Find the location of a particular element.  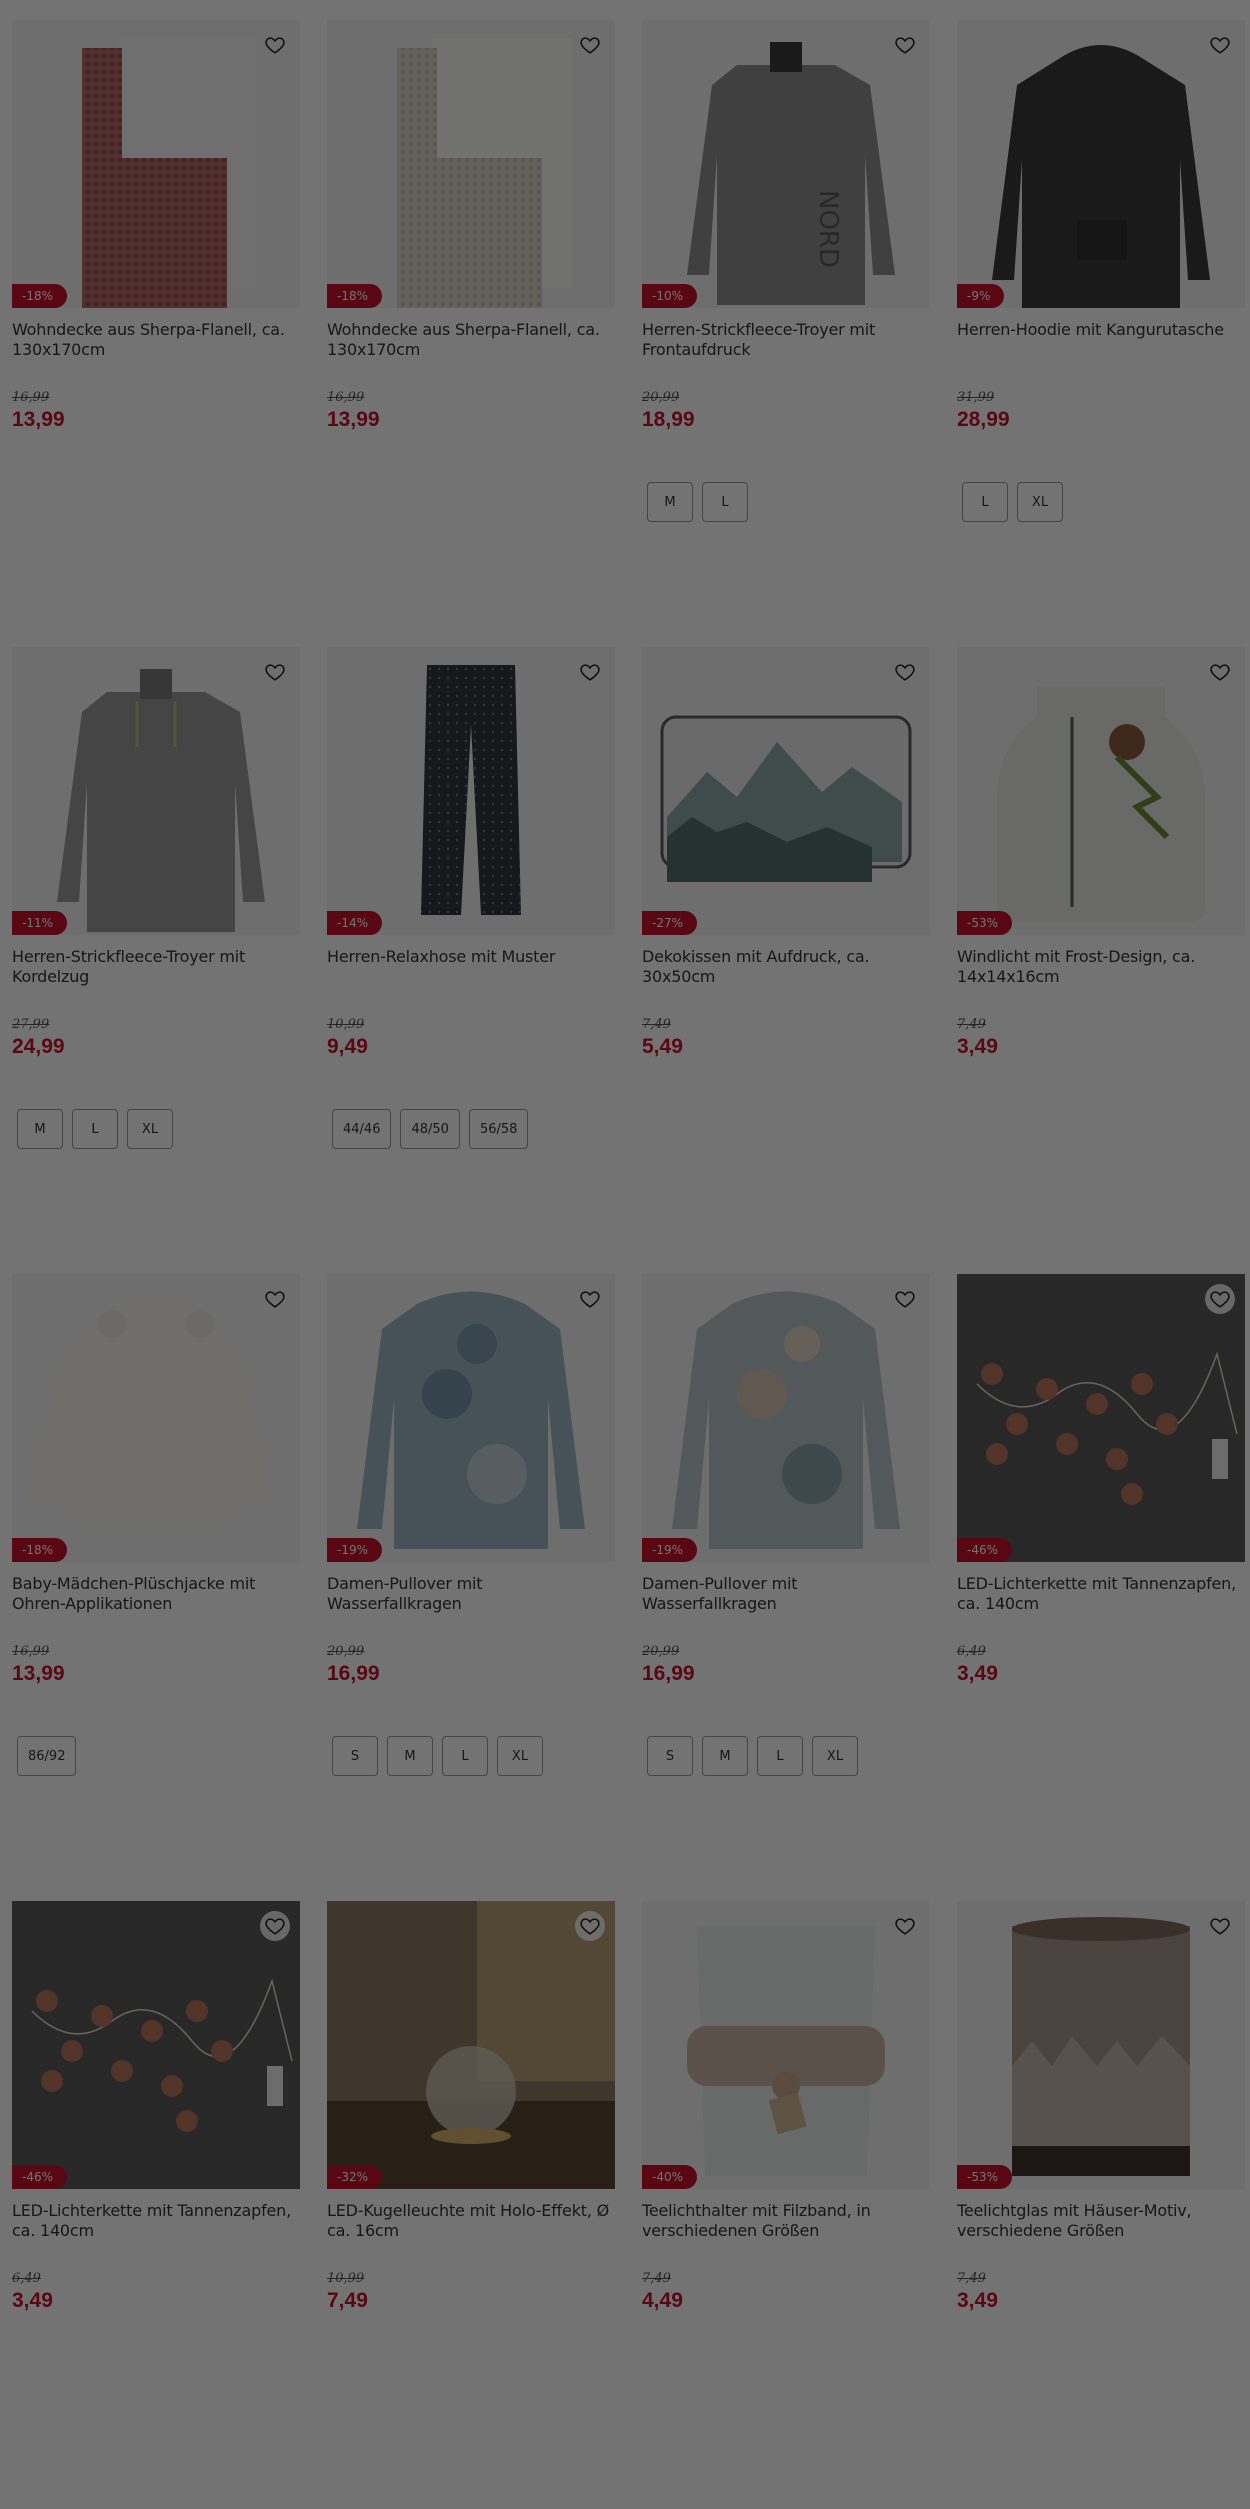

product-image: -27% is located at coordinates (786, 791).